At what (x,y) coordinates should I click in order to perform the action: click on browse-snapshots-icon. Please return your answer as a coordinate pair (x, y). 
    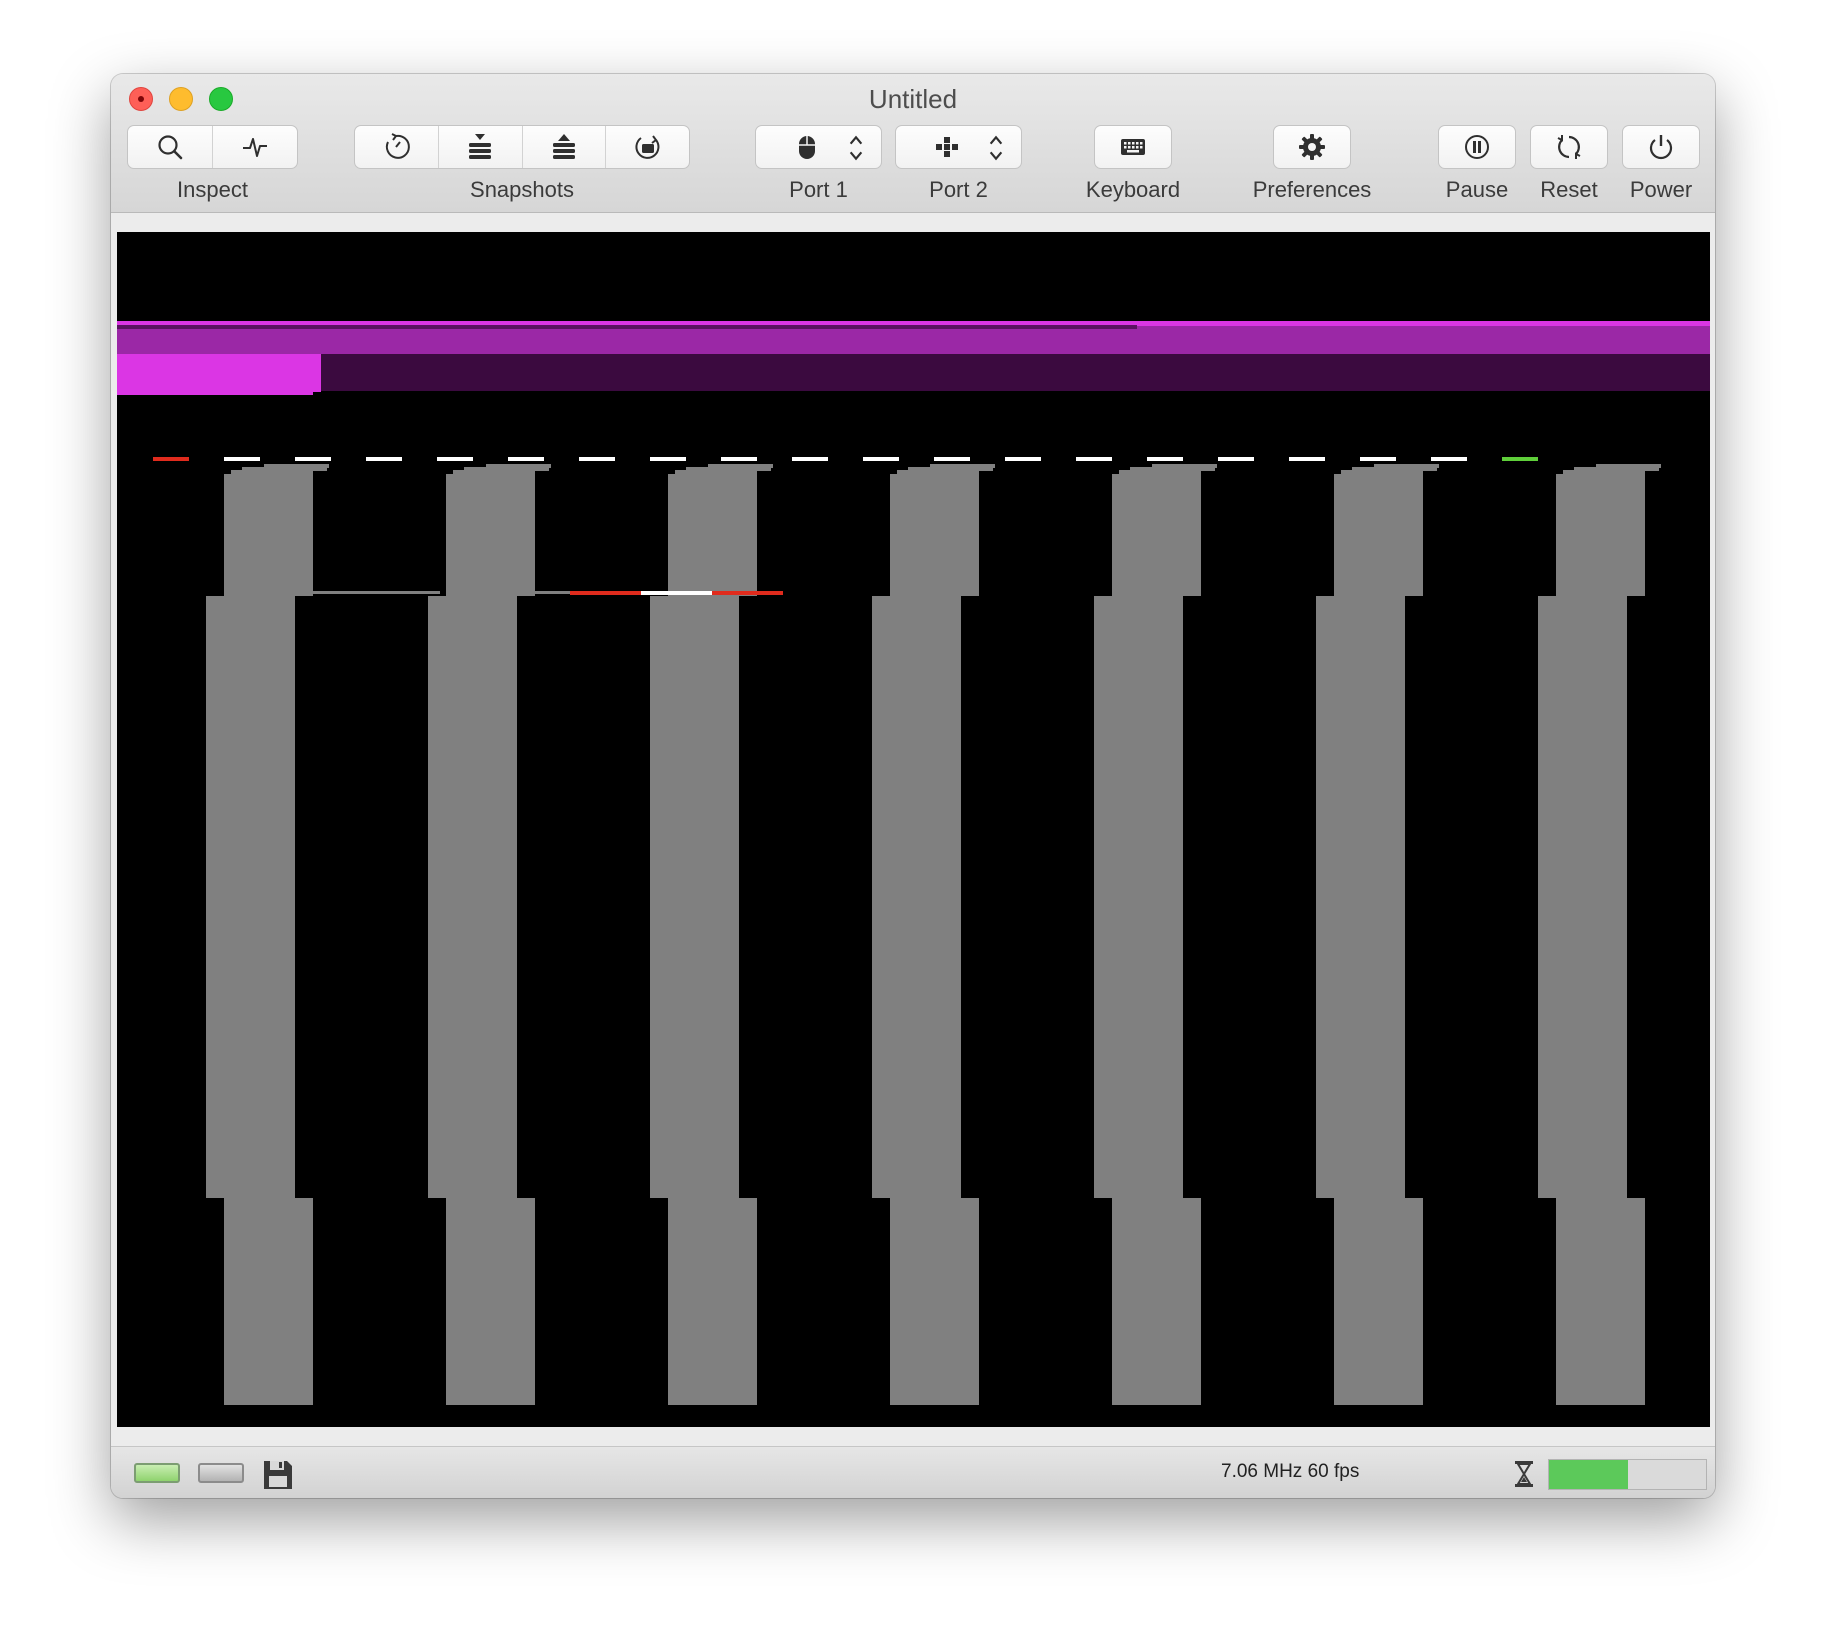
    Looking at the image, I should click on (647, 147).